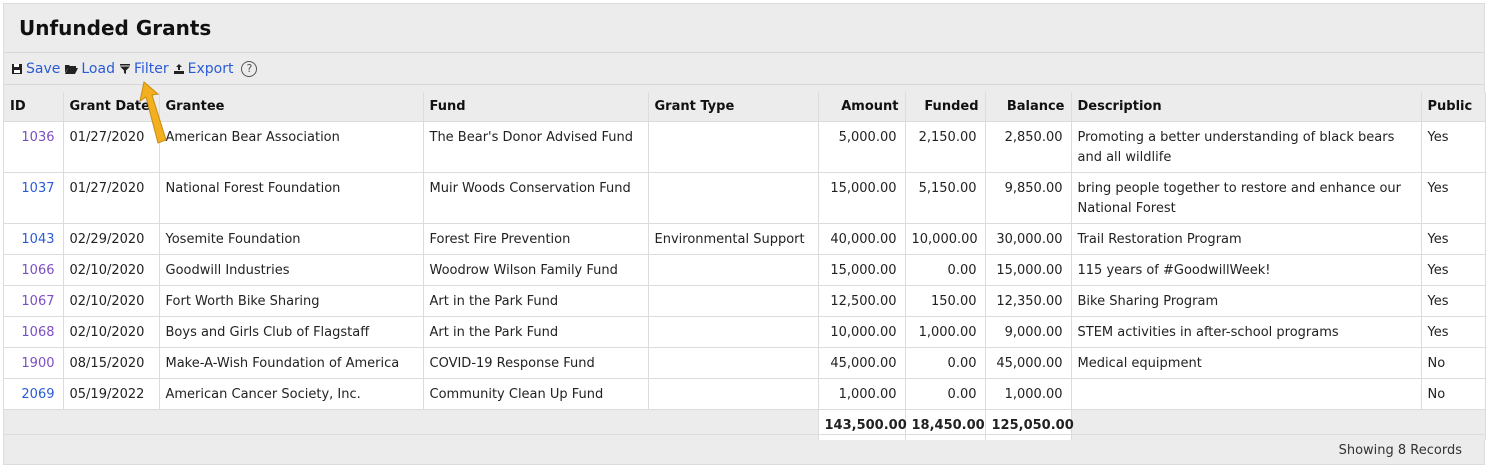  I want to click on grantee-cell: Yosemite Foundation, so click(291, 239).